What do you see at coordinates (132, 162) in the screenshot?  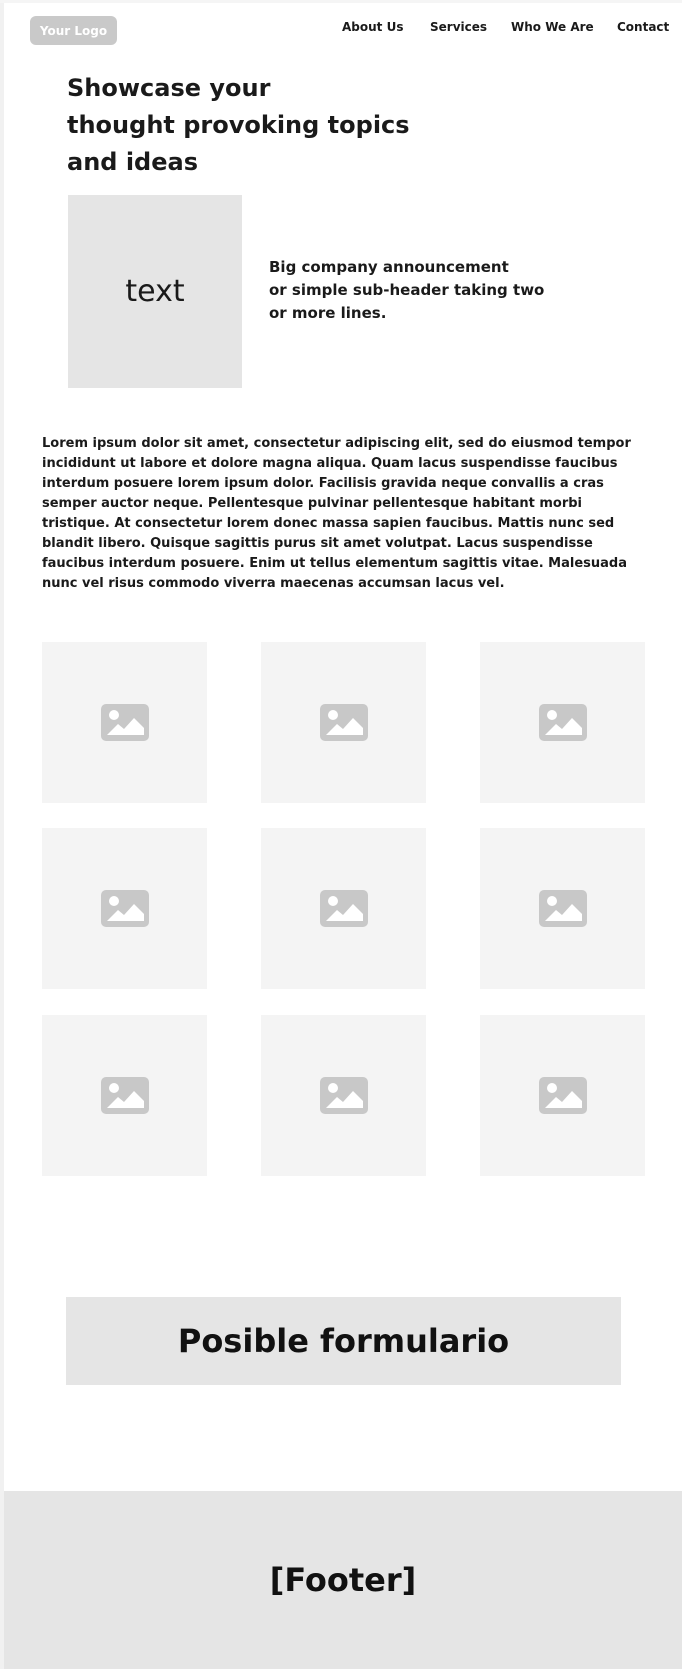 I see `hero-title-line: and ideas` at bounding box center [132, 162].